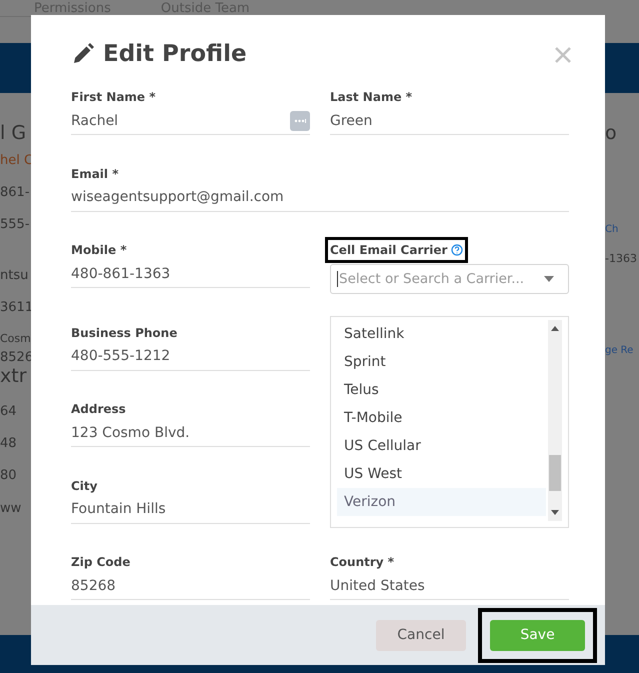 The width and height of the screenshot is (639, 673). What do you see at coordinates (13, 133) in the screenshot?
I see `background-text: l G` at bounding box center [13, 133].